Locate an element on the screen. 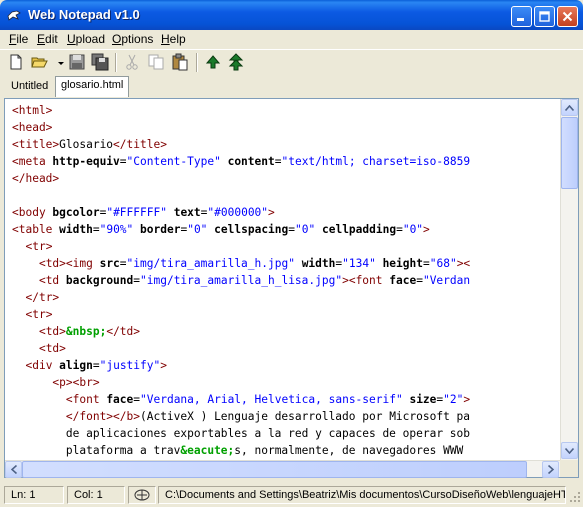 This screenshot has width=583, height=507. code-token: size is located at coordinates (423, 399).